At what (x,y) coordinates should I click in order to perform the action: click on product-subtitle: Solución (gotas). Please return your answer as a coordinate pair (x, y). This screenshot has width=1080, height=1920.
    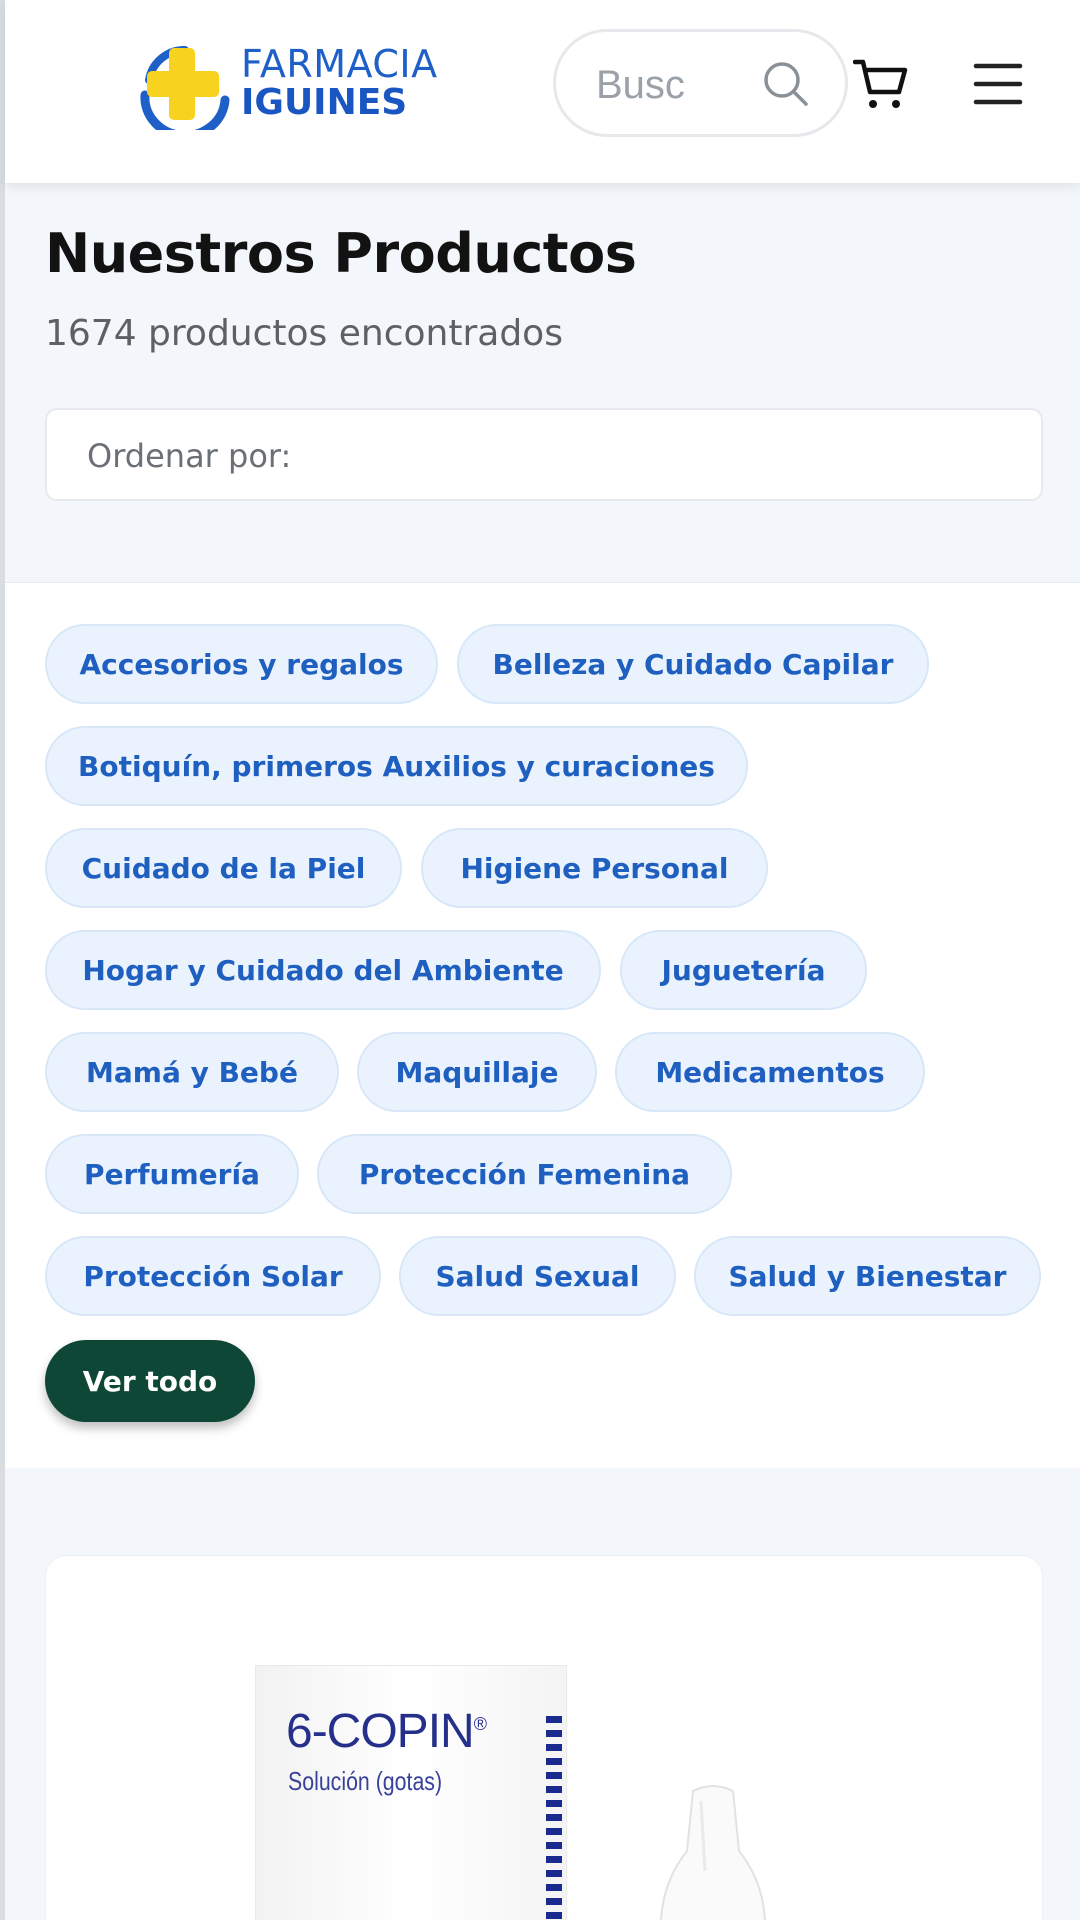
    Looking at the image, I should click on (365, 1781).